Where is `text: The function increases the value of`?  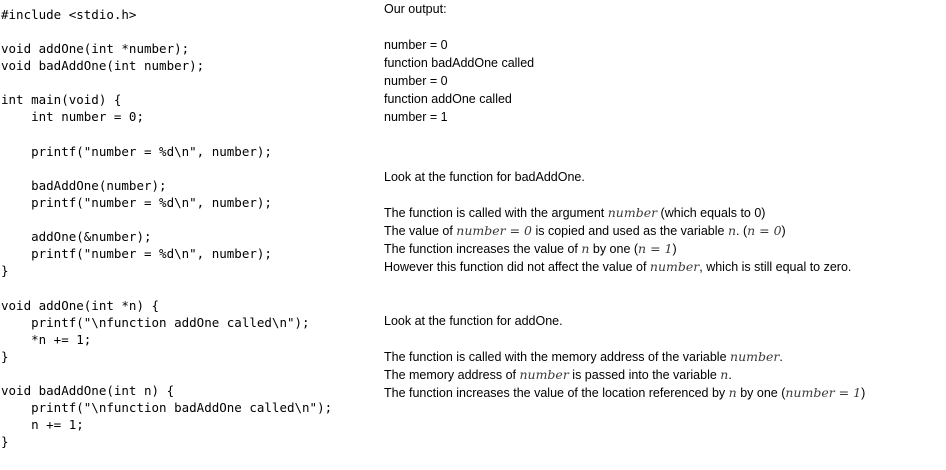
text: The function increases the value of is located at coordinates (483, 249).